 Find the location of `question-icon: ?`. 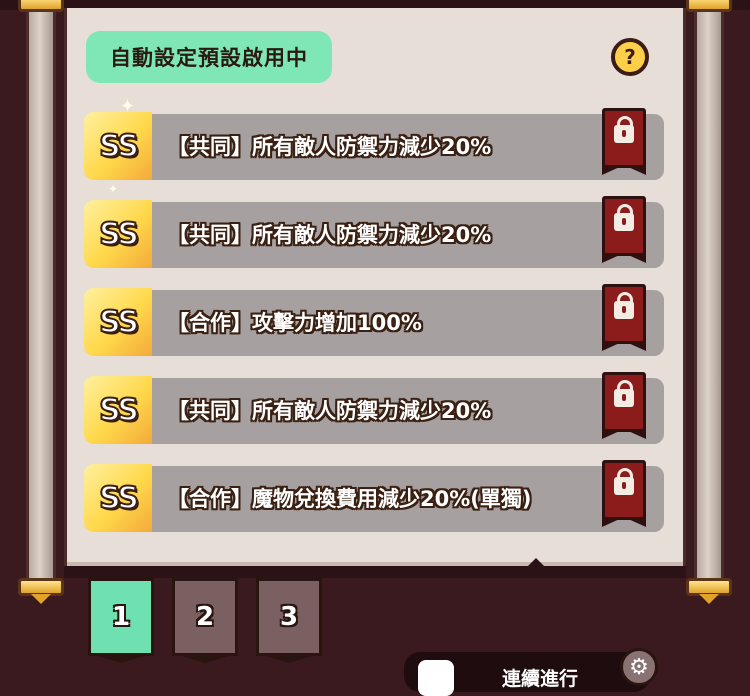

question-icon: ? is located at coordinates (630, 57).